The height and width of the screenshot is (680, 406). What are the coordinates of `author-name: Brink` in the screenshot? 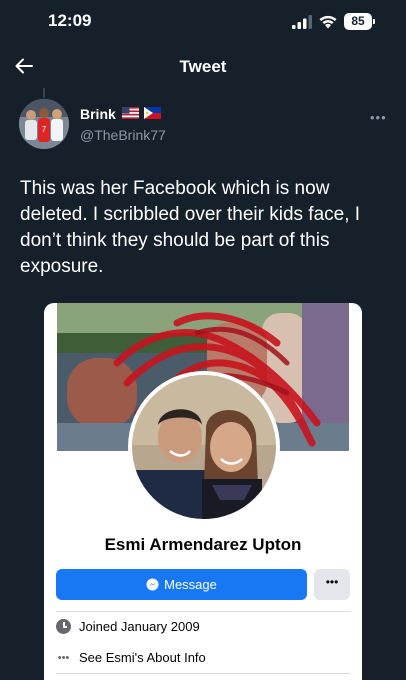 It's located at (98, 114).